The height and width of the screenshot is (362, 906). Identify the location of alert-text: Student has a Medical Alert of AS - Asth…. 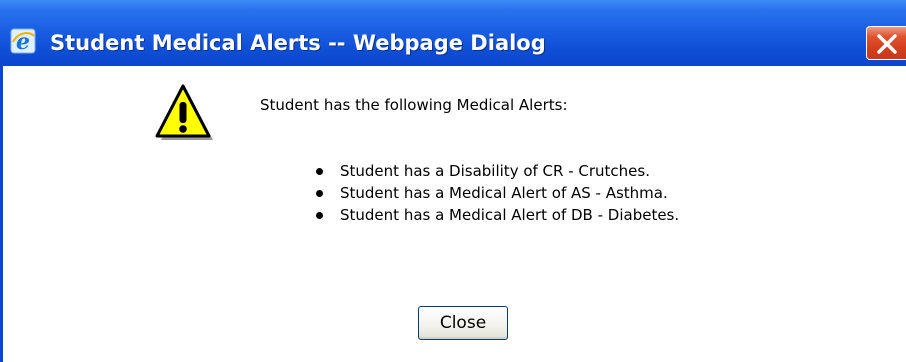
(504, 193).